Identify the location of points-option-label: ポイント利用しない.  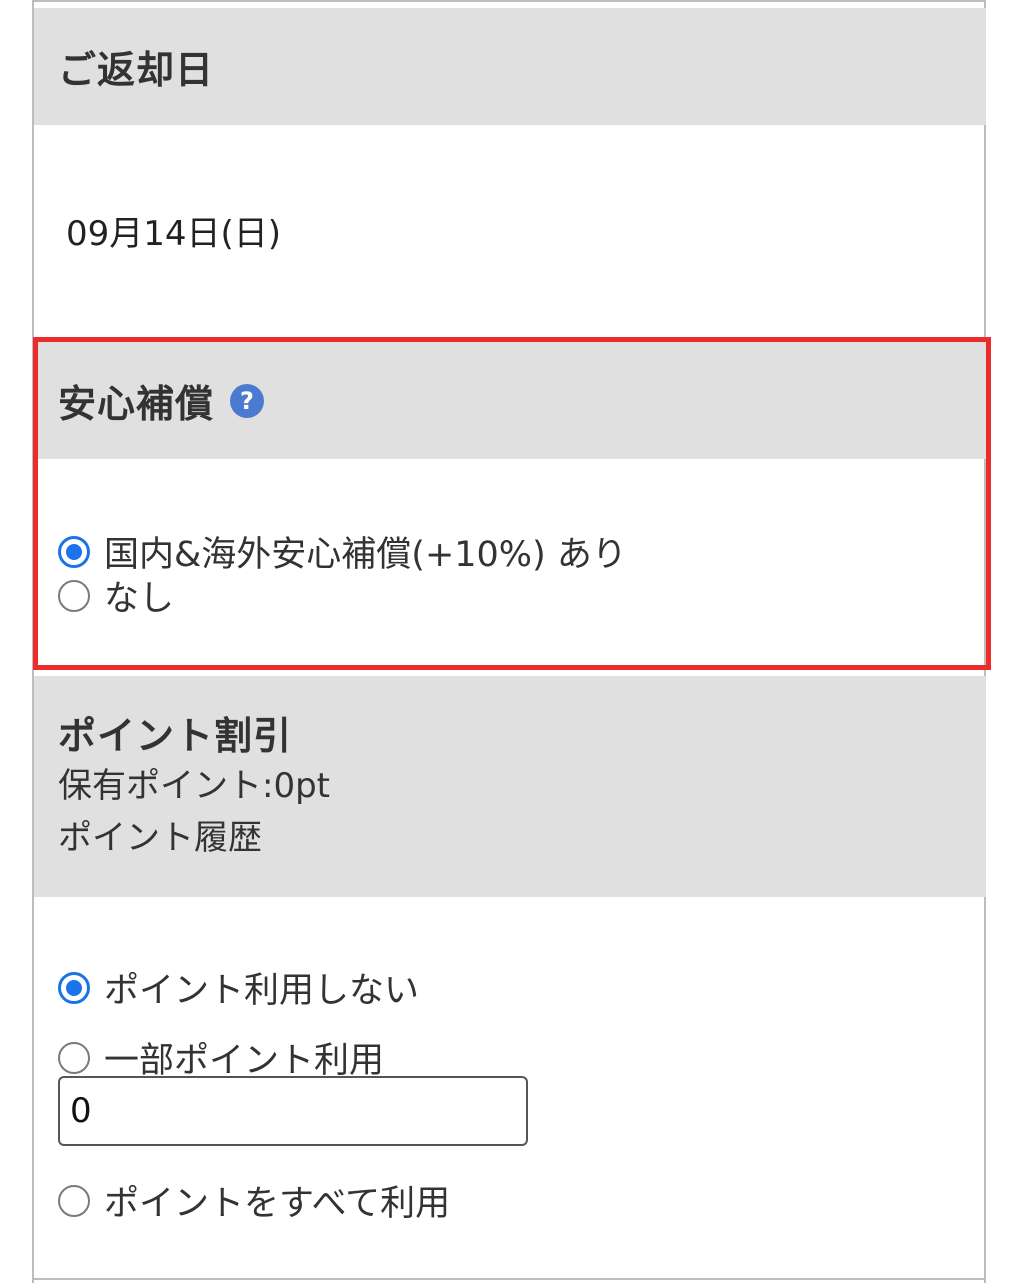
(262, 991).